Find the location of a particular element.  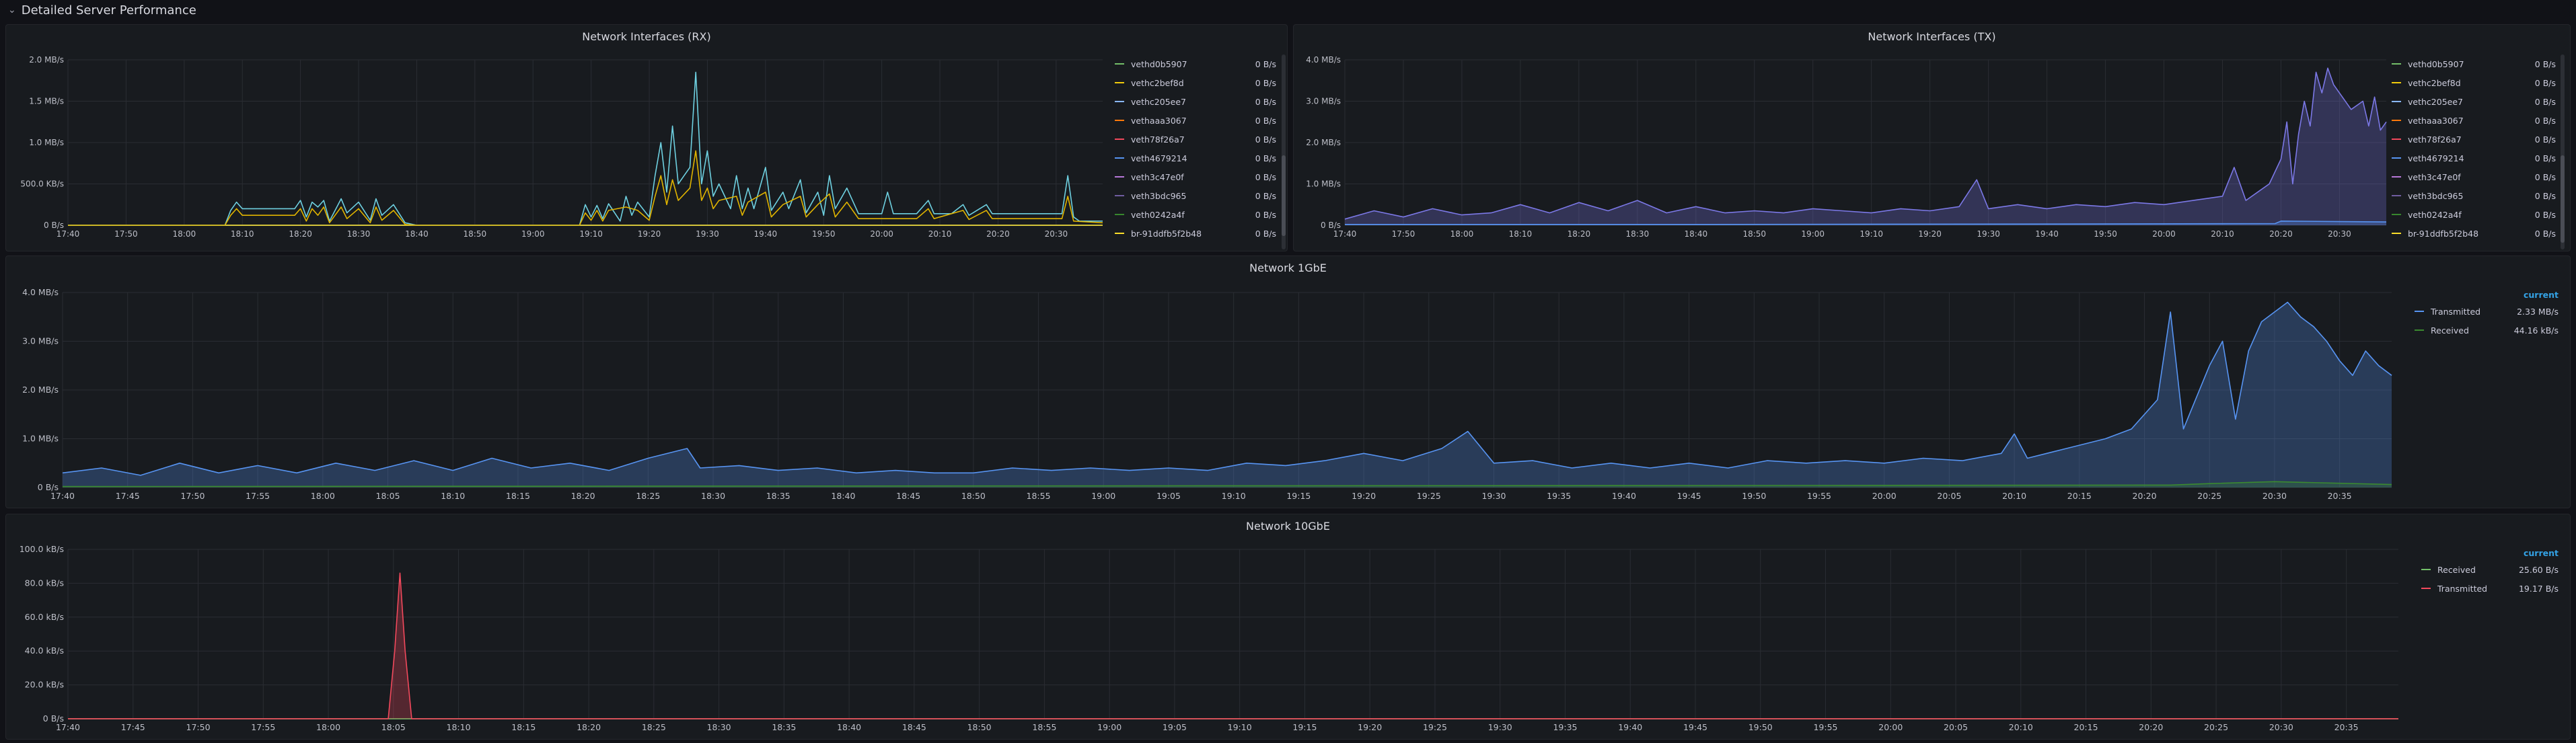

legend-series-name: vethc205ee7 is located at coordinates (1158, 102).